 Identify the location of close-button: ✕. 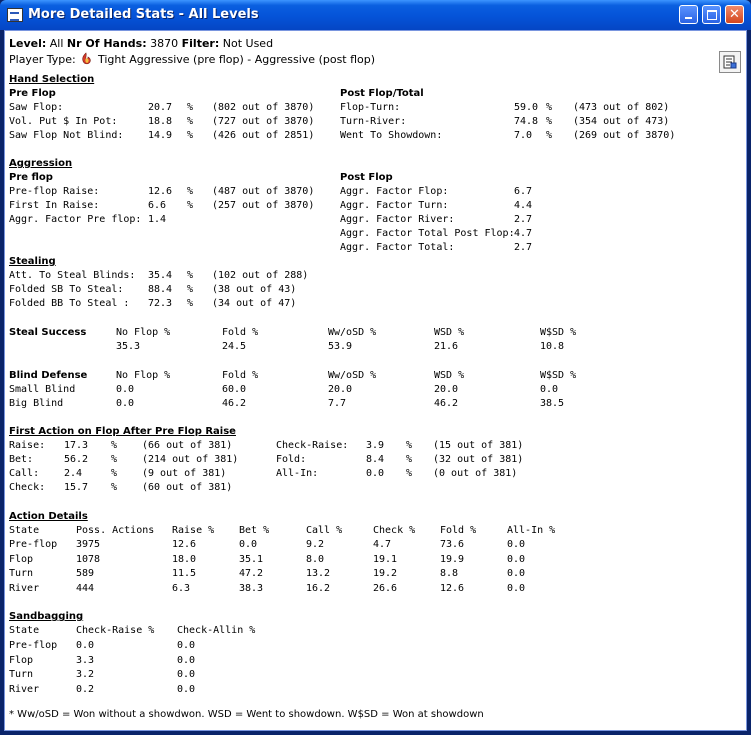
(734, 14).